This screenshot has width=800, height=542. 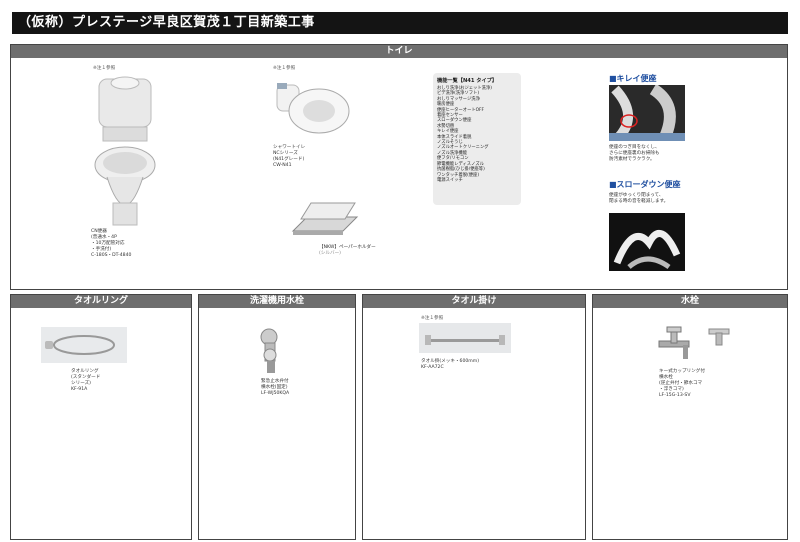 I want to click on faucet-image, so click(x=694, y=342).